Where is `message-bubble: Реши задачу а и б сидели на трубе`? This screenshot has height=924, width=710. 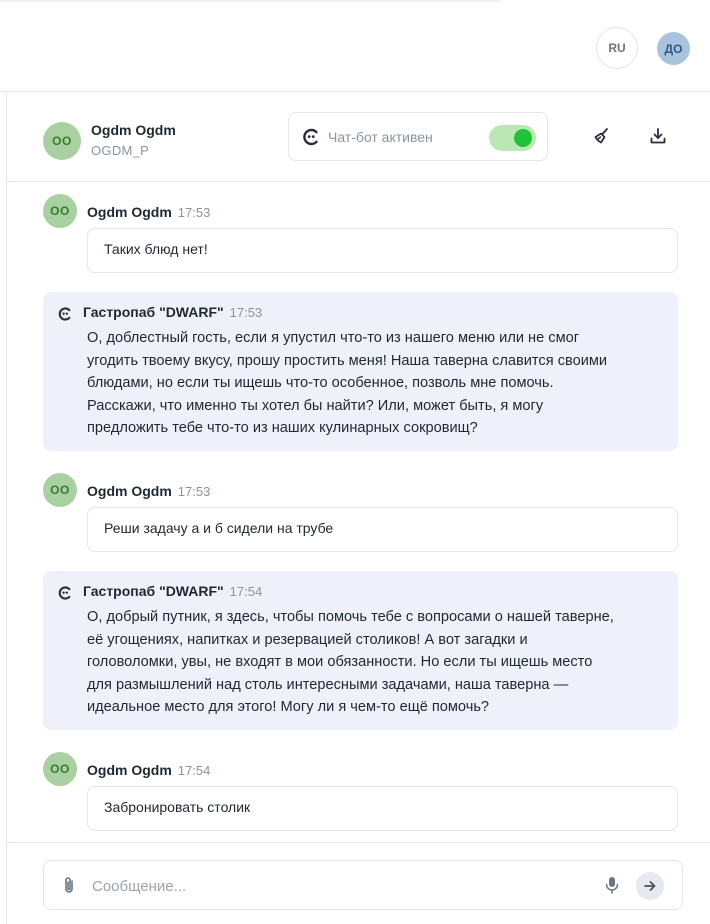
message-bubble: Реши задачу а и б сидели на трубе is located at coordinates (382, 529).